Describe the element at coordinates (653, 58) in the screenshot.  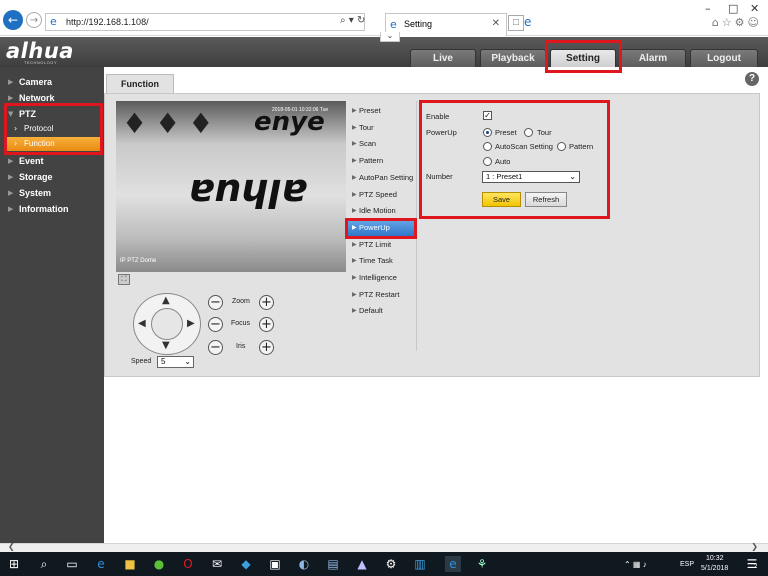
I see `nav-alarm: Alarm` at that location.